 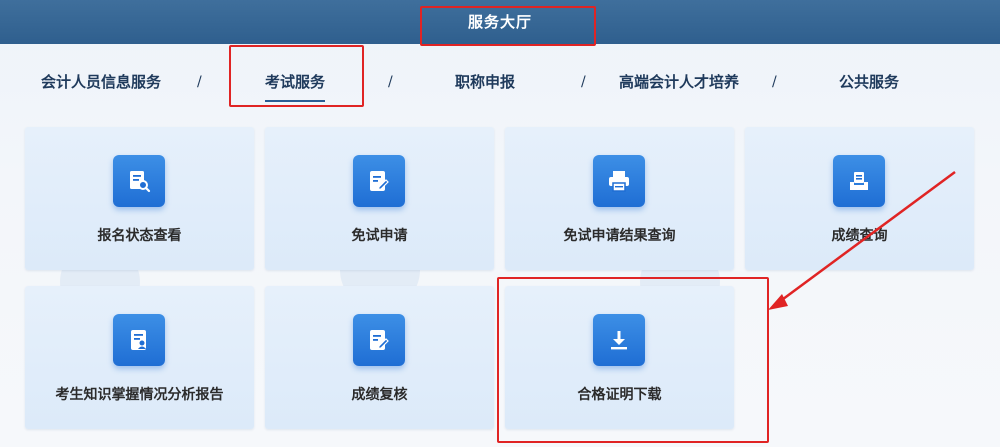 I want to click on page-title: 服务大厅, so click(x=499, y=22).